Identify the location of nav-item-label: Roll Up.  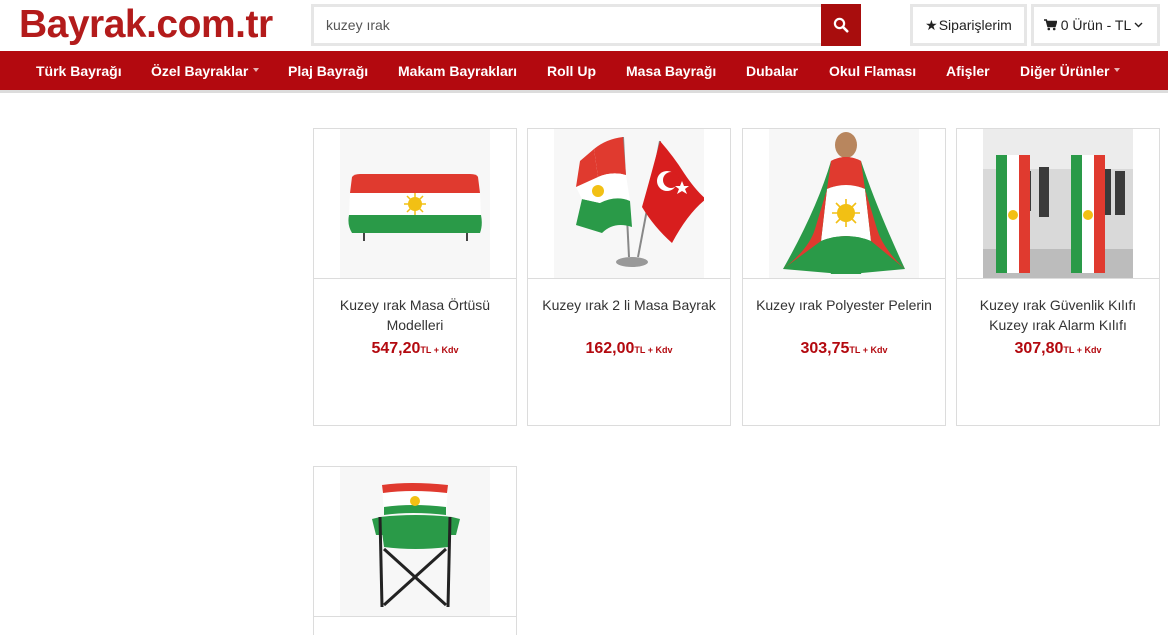
(571, 71).